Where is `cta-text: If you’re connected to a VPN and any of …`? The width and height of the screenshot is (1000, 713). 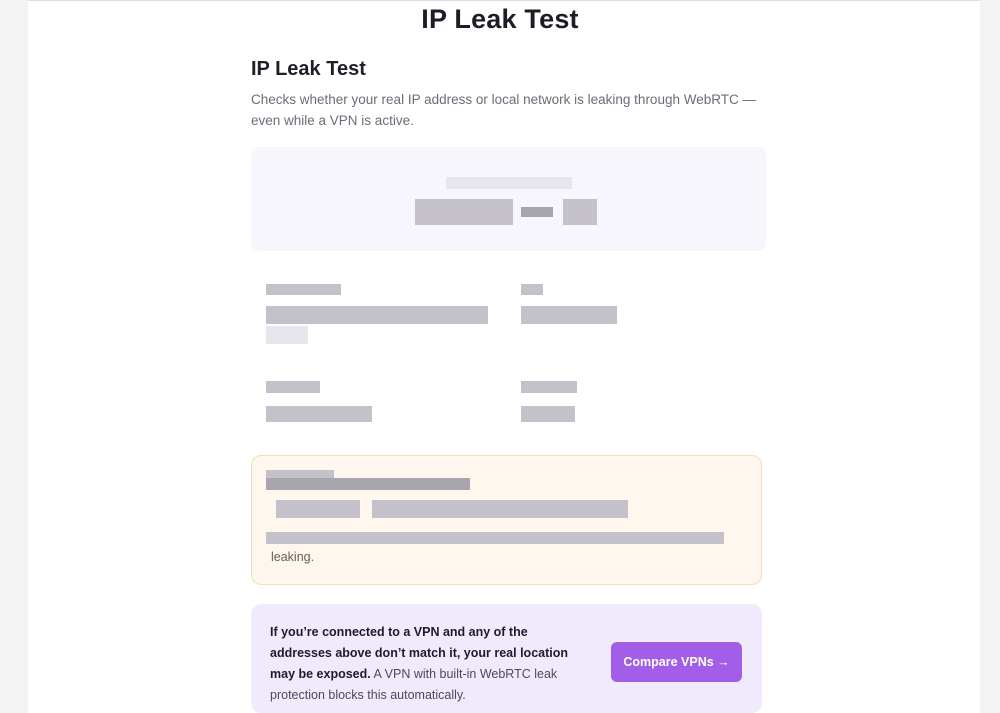
cta-text: If you’re connected to a VPN and any of … is located at coordinates (420, 664).